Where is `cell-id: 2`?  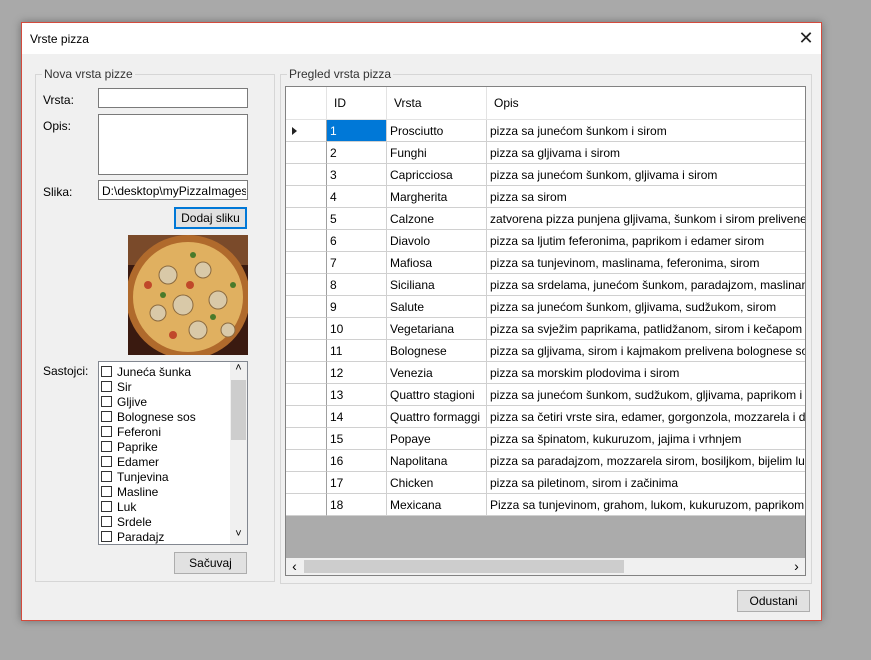
cell-id: 2 is located at coordinates (357, 153).